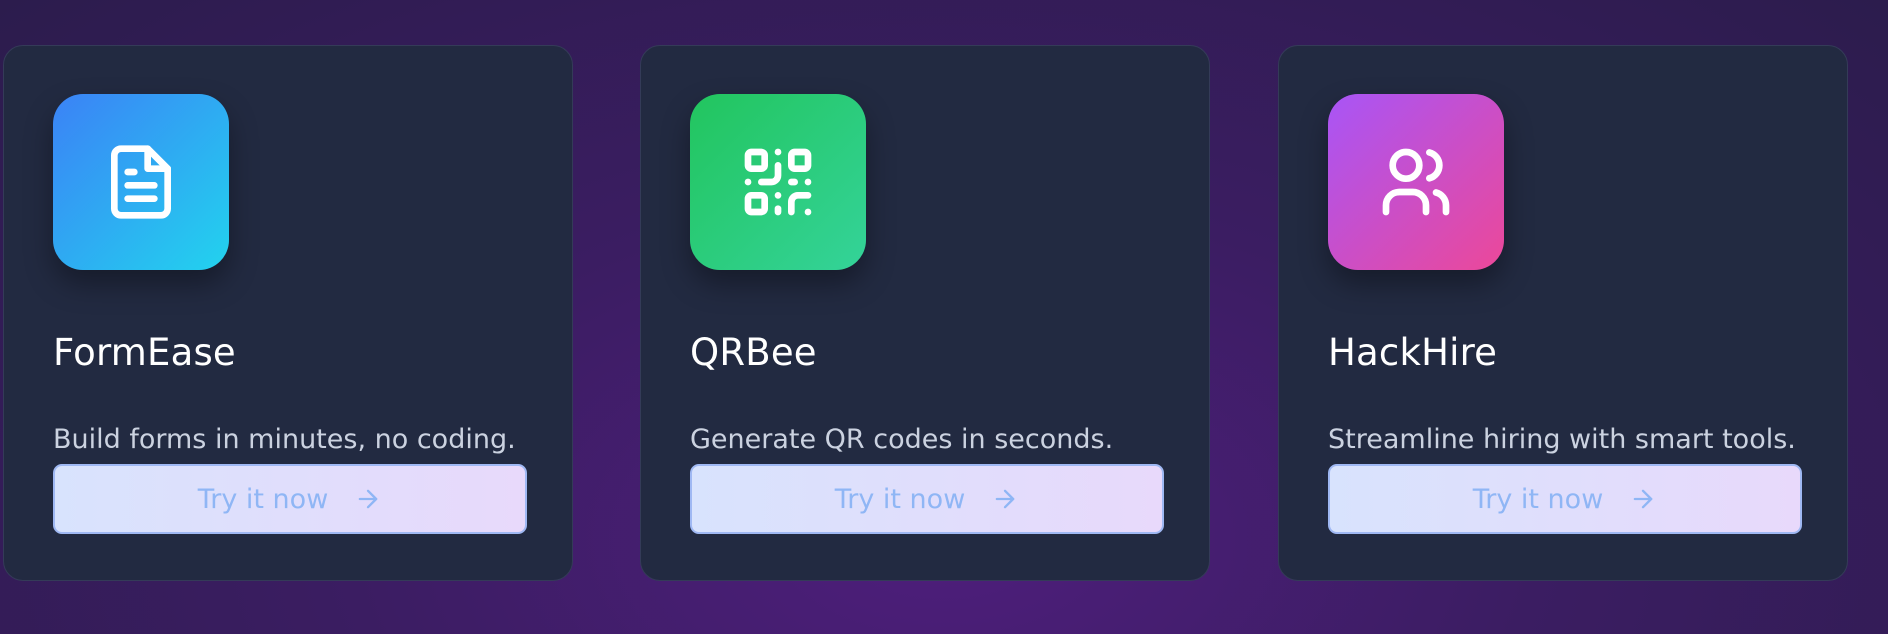 This screenshot has height=634, width=1888. Describe the element at coordinates (284, 439) in the screenshot. I see `card-description: Build forms in minutes, no coding.` at that location.